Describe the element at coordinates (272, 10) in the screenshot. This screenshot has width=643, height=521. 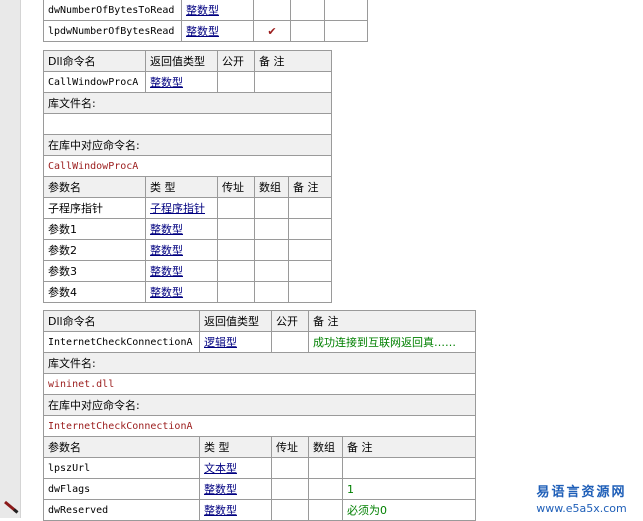
I see `param-byref` at that location.